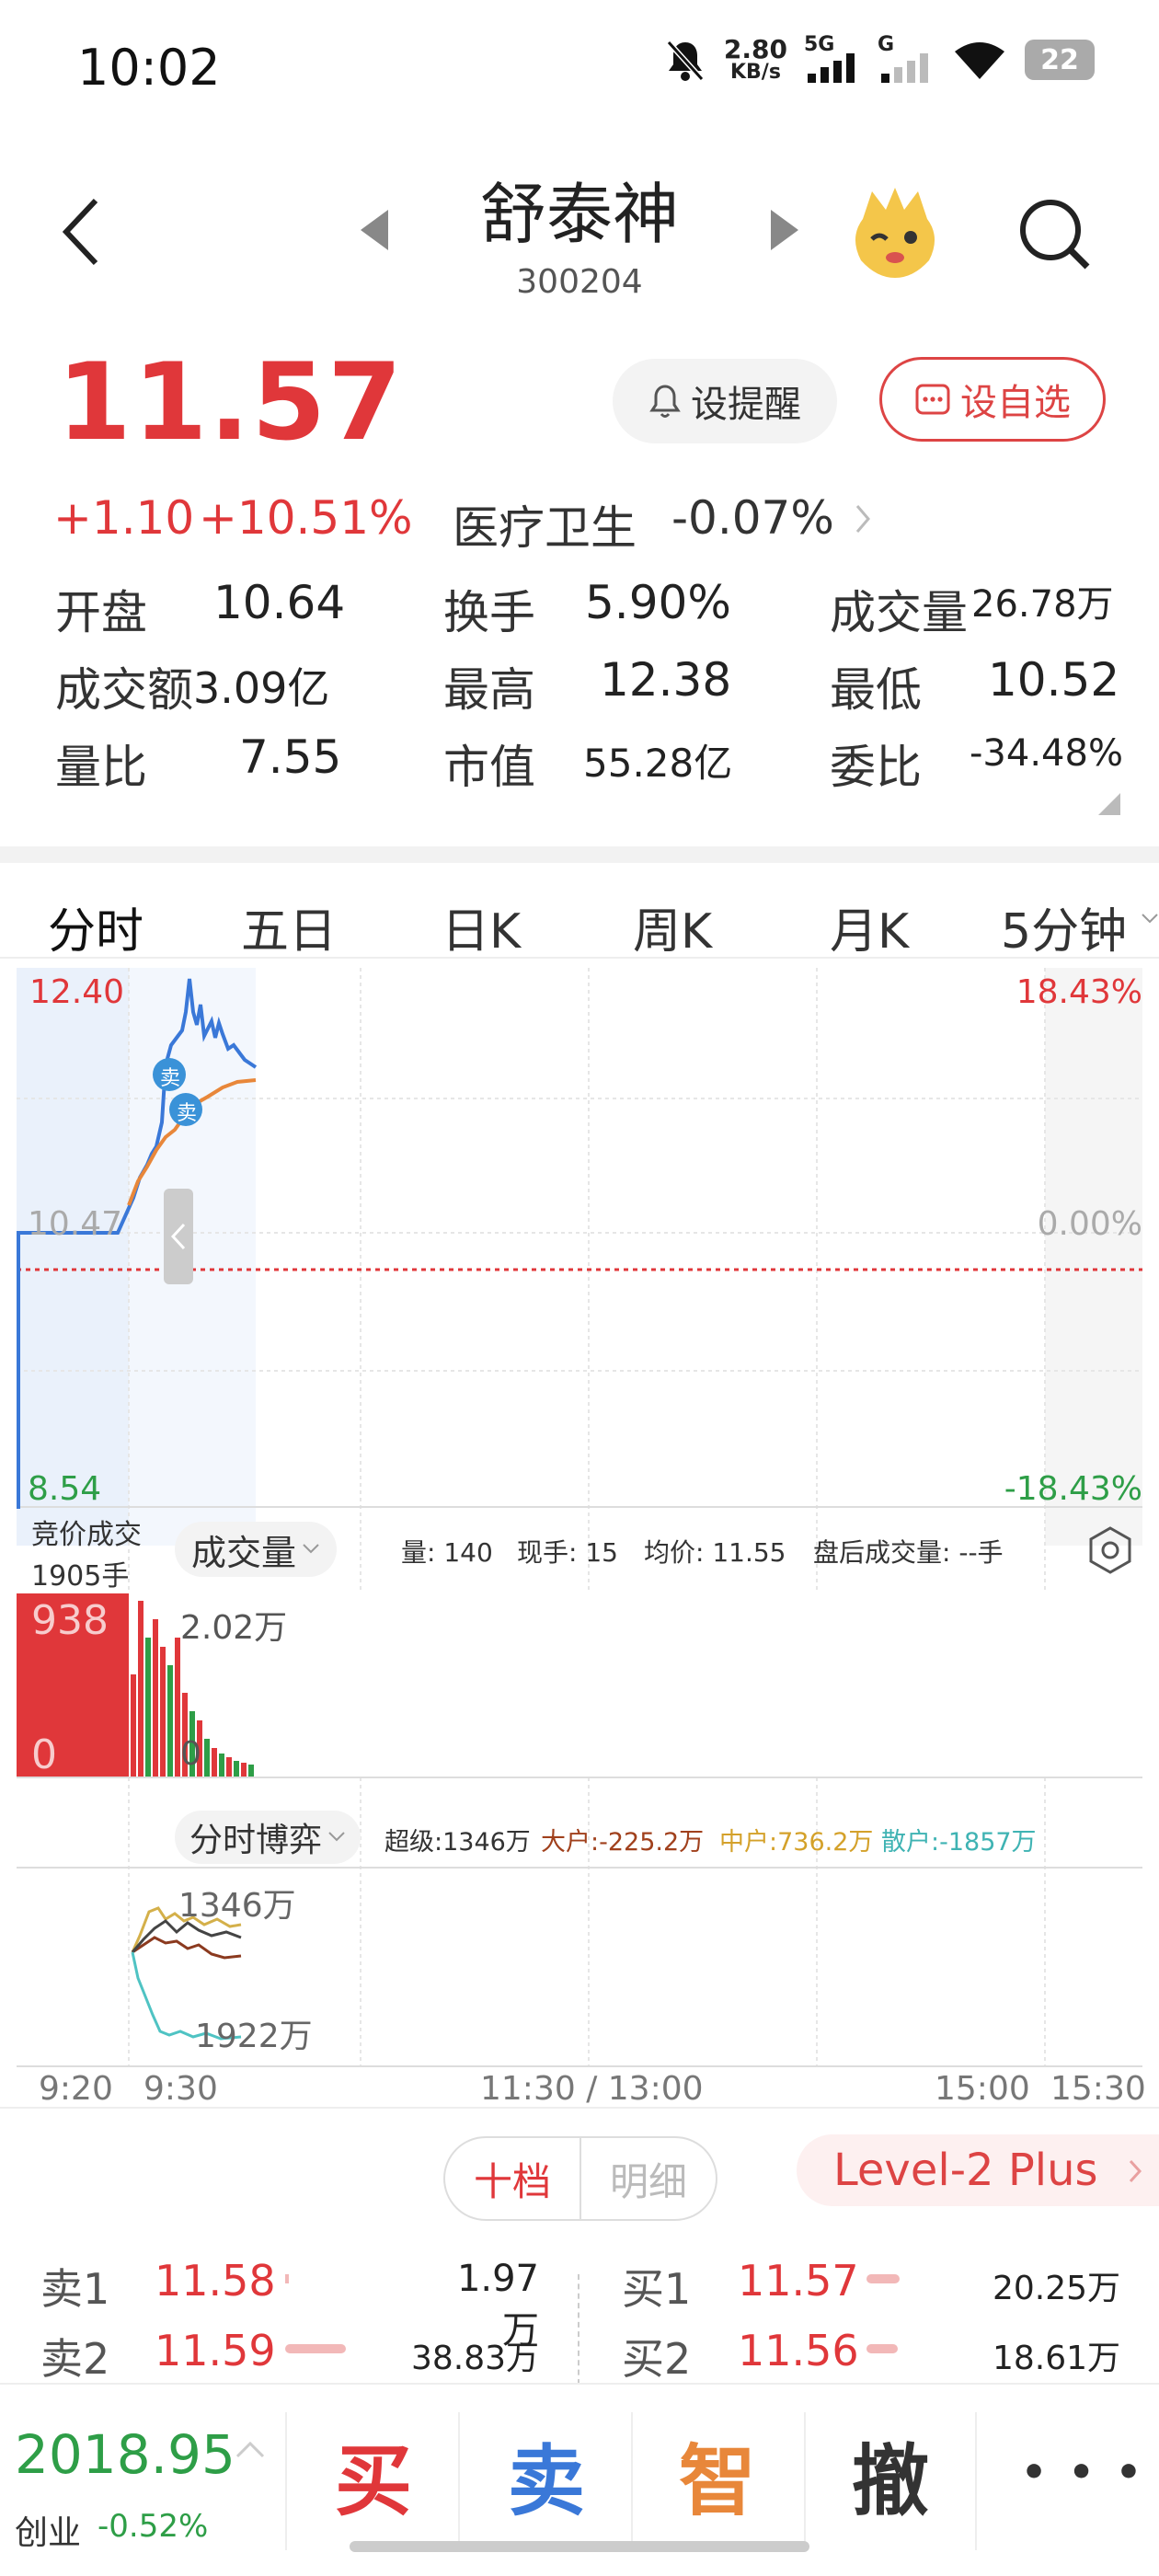  Describe the element at coordinates (876, 767) in the screenshot. I see `commit-label: 委比` at that location.